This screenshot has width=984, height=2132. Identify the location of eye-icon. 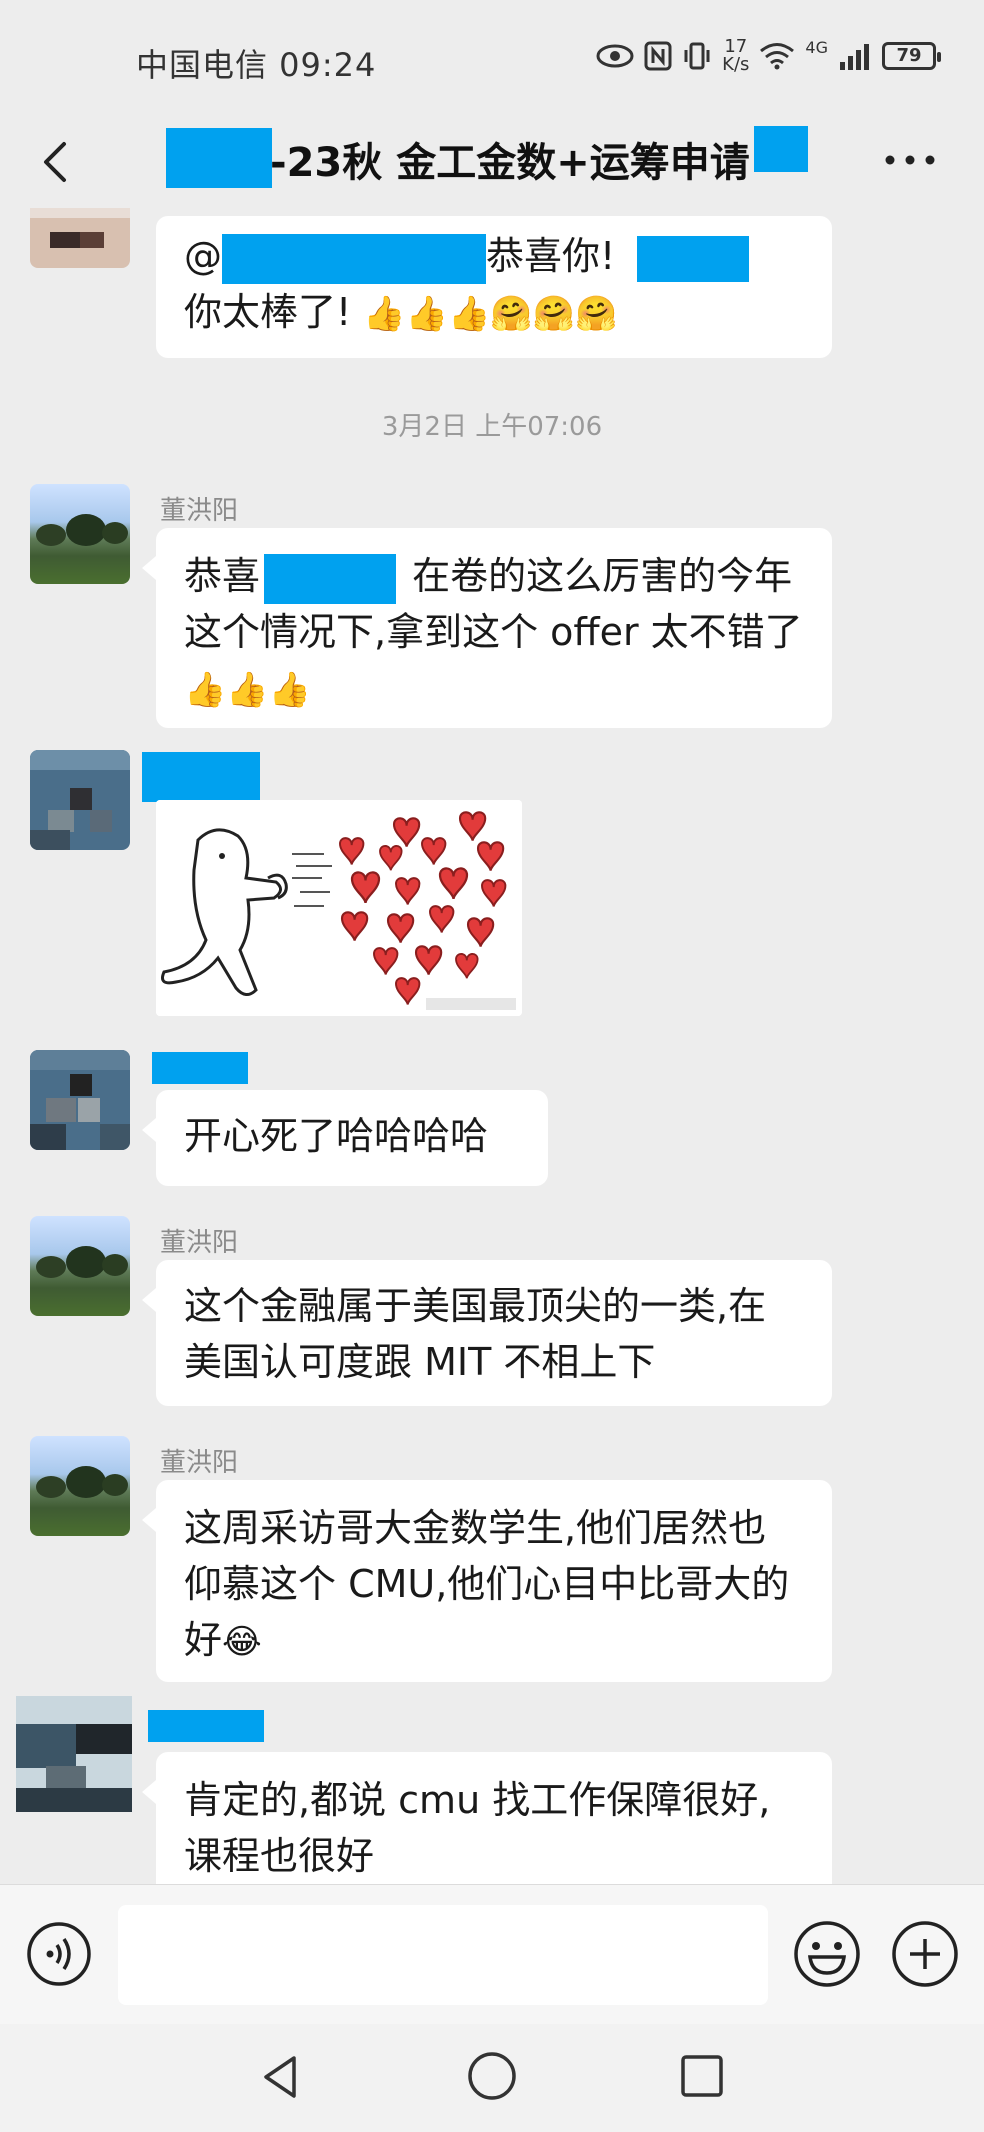
(615, 56).